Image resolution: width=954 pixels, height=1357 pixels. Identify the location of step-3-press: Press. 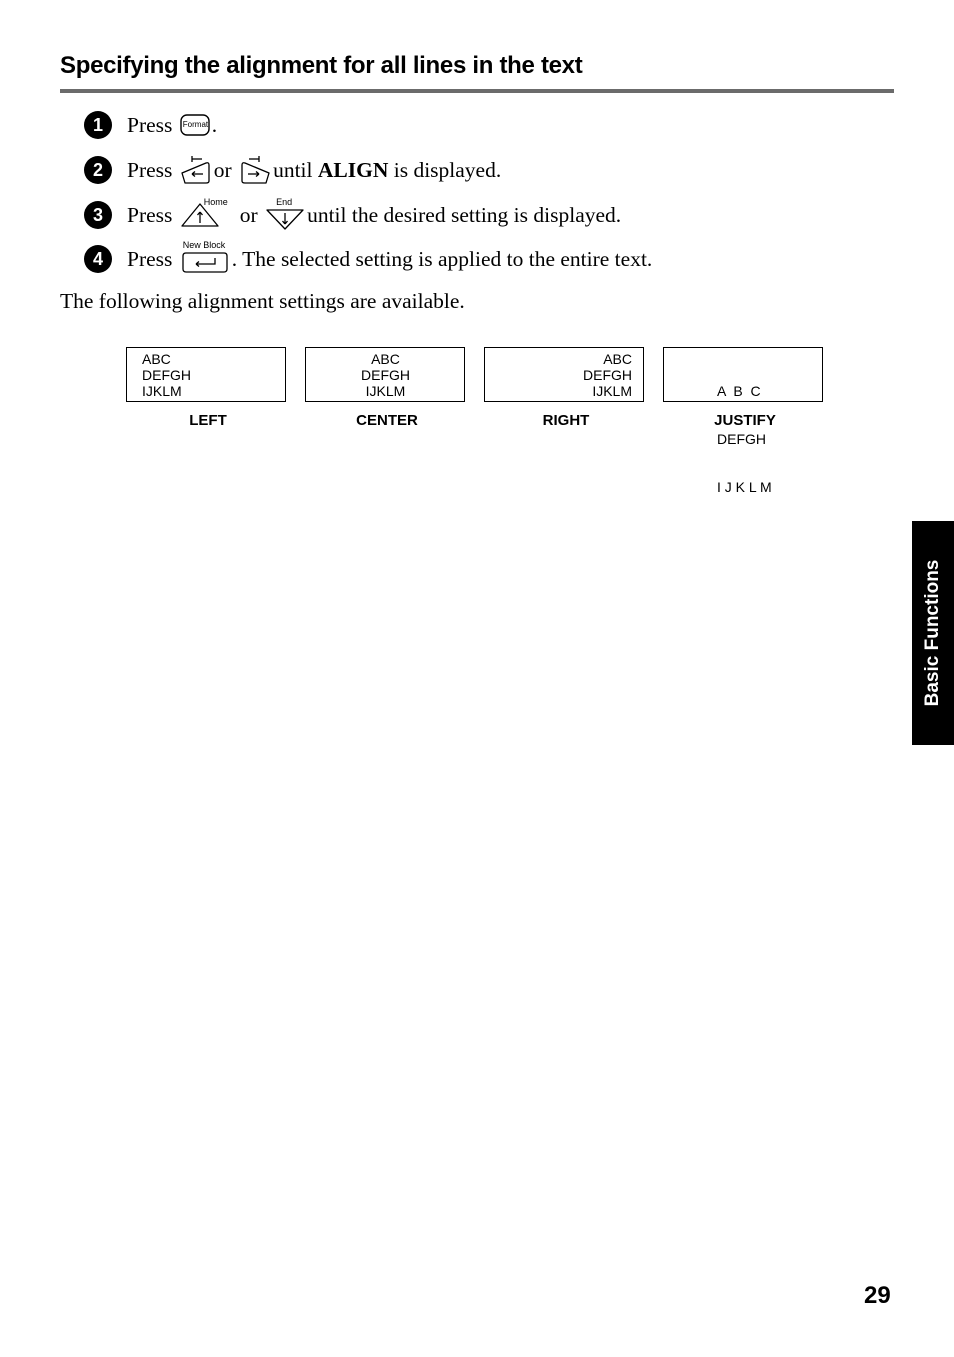
(150, 214).